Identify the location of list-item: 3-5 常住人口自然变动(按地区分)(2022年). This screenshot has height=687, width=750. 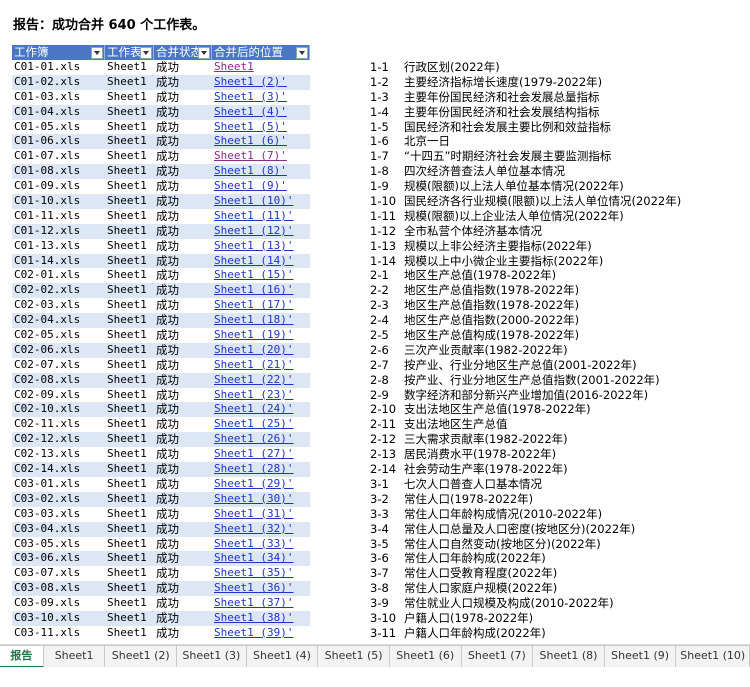
(525, 544).